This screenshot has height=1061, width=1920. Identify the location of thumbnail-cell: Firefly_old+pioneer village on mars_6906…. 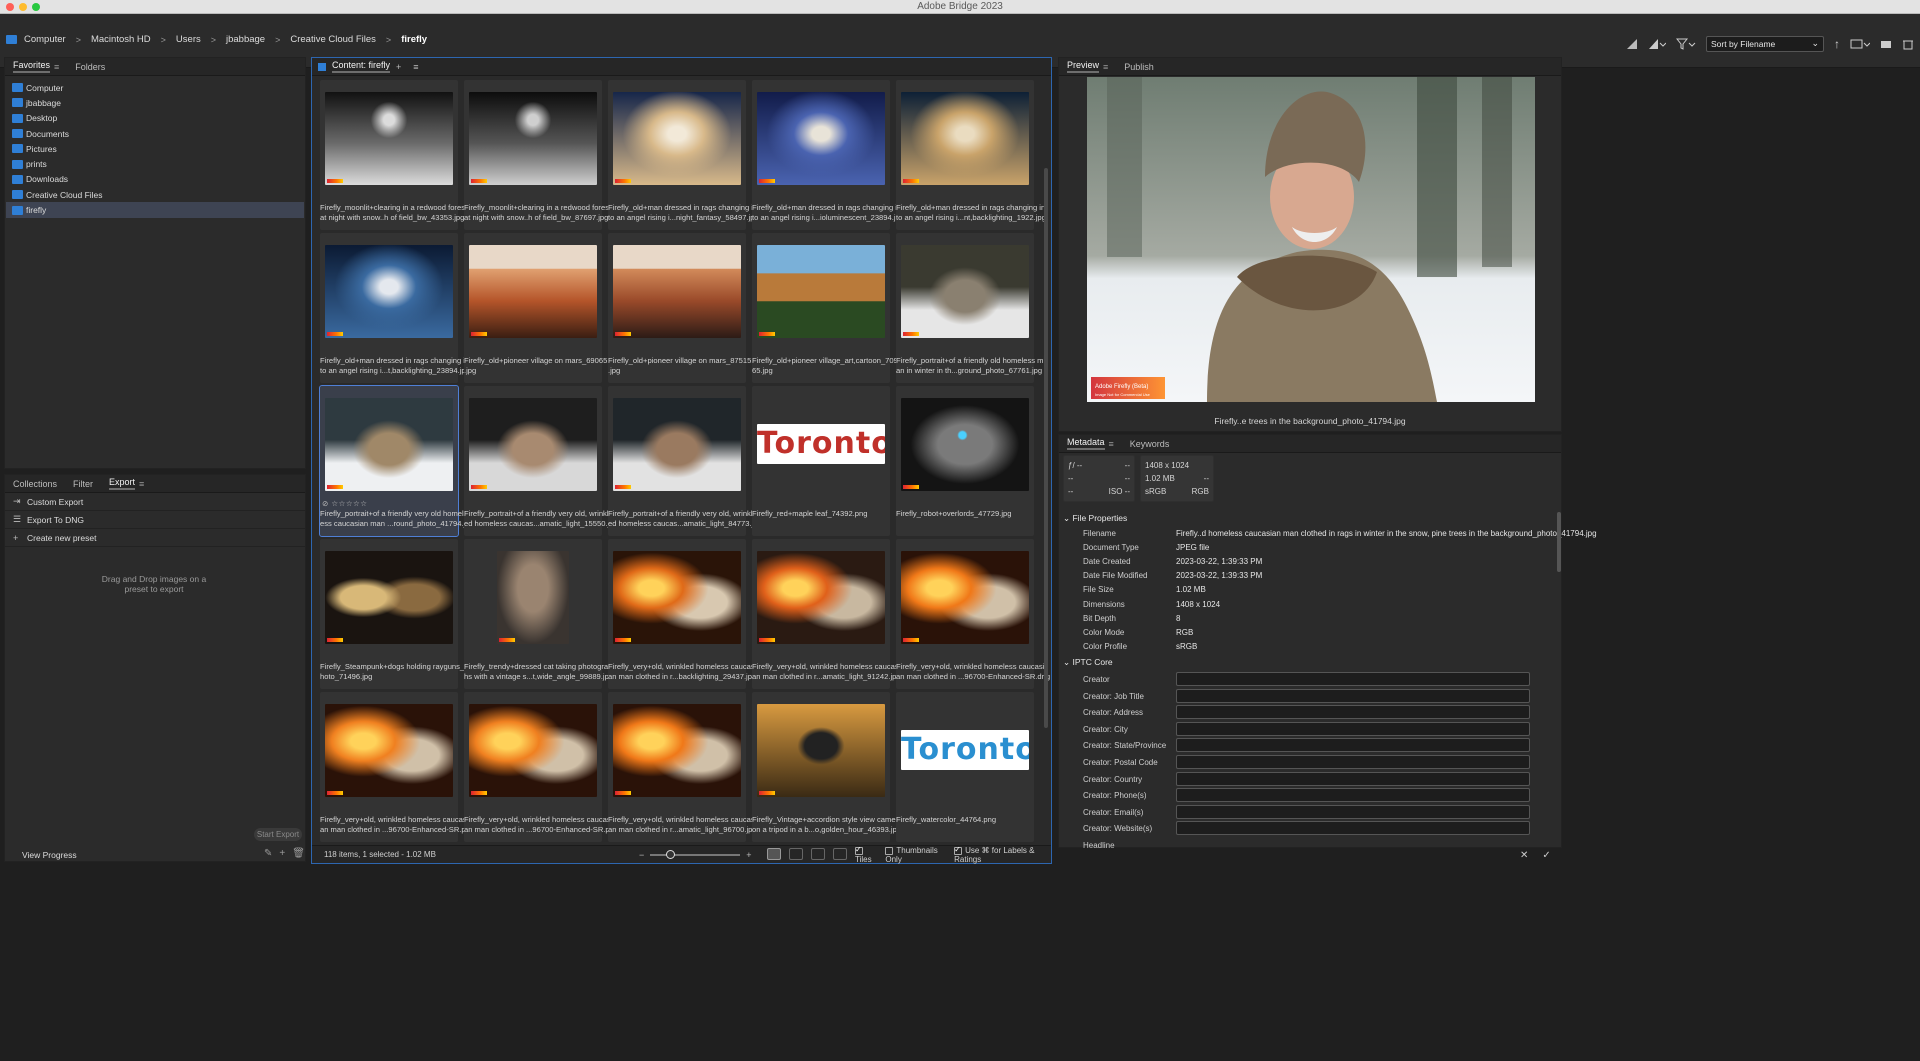
(535, 308).